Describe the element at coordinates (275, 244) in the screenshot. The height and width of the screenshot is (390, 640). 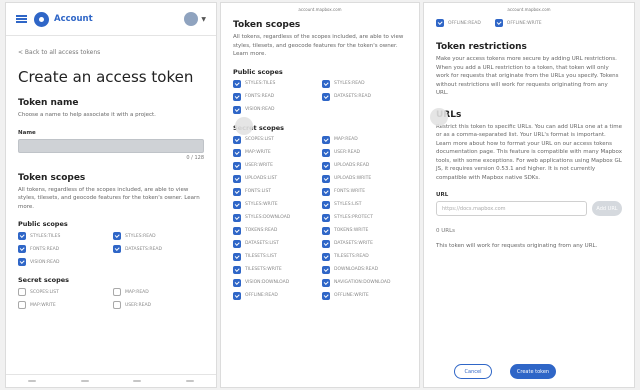
I see `scope-checkbox-datasets-list: DATASETS:LIST` at that location.